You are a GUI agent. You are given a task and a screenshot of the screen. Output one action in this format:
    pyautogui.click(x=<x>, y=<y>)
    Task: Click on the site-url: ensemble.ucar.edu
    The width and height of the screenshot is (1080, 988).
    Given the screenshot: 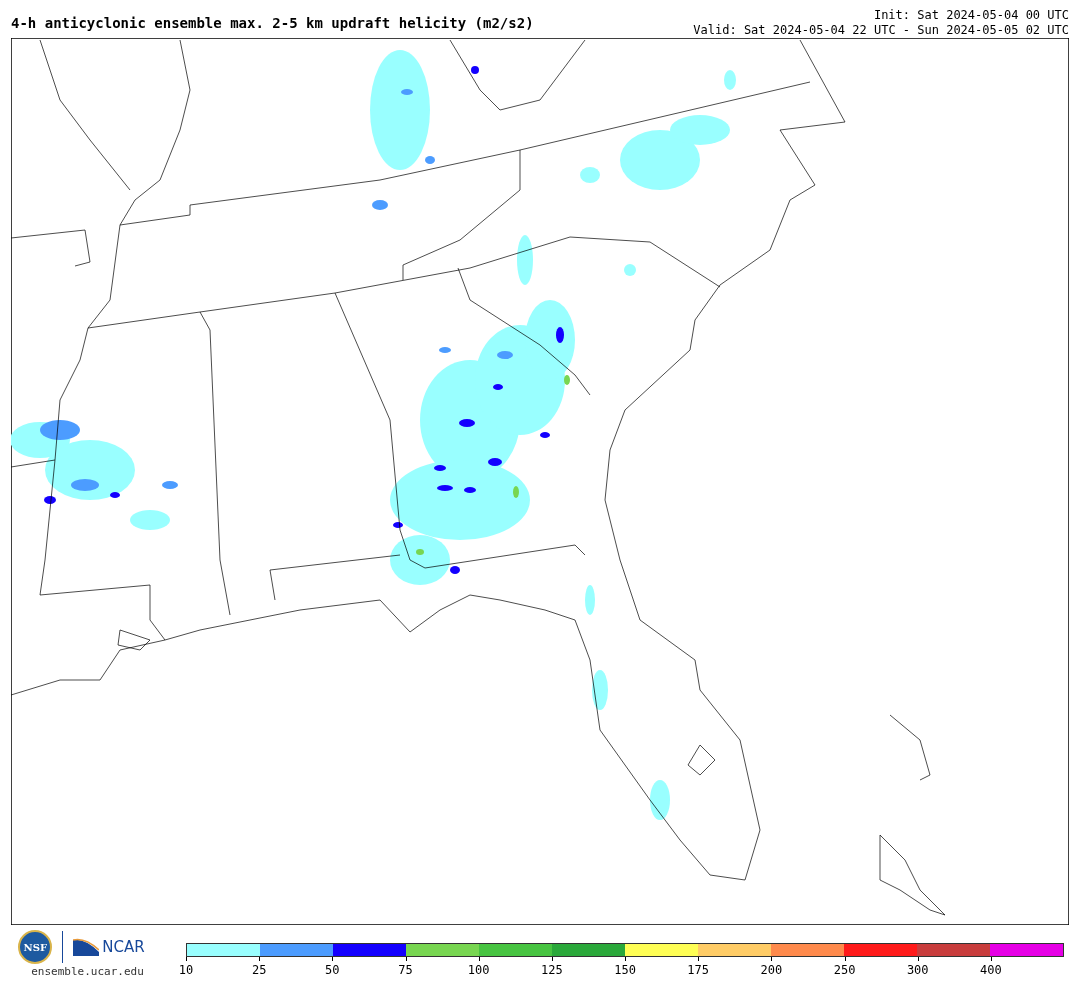 What is the action you would take?
    pyautogui.click(x=87, y=971)
    